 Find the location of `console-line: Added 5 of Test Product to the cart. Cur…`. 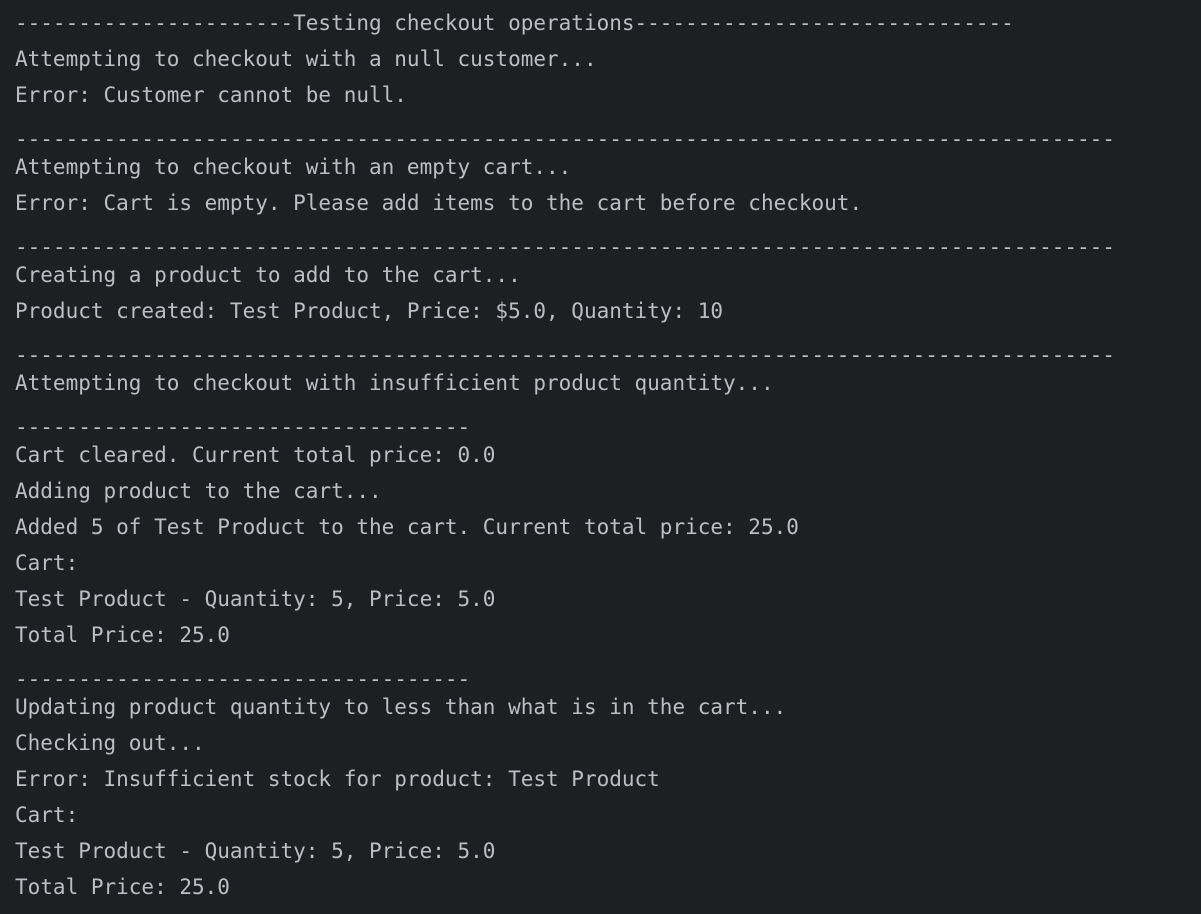

console-line: Added 5 of Test Product to the cart. Cur… is located at coordinates (407, 527).